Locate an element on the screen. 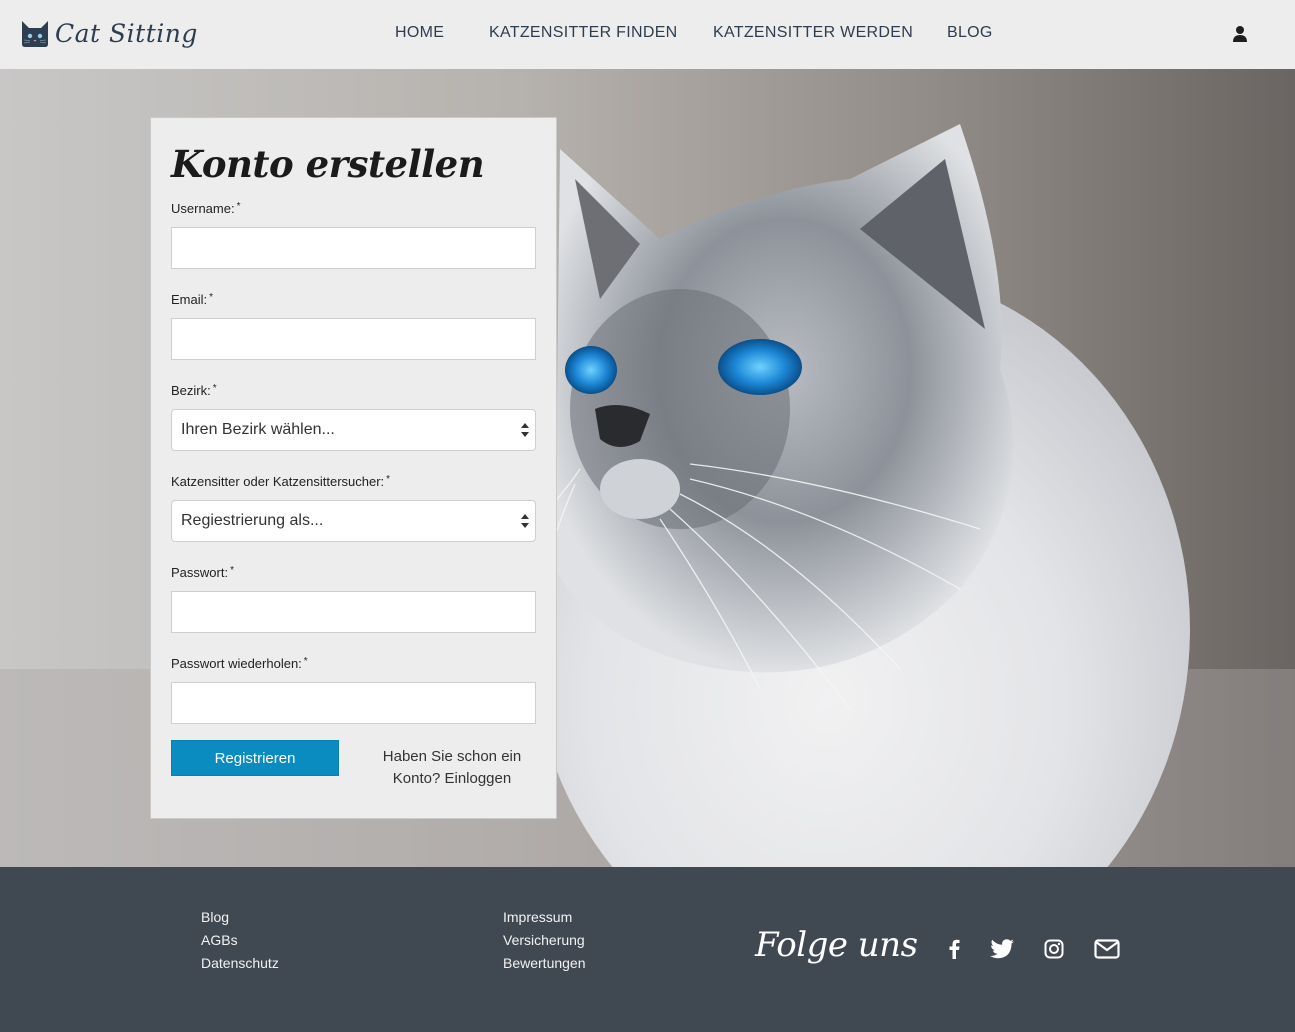 The width and height of the screenshot is (1295, 1032). follow-us-title: Folge uns is located at coordinates (836, 945).